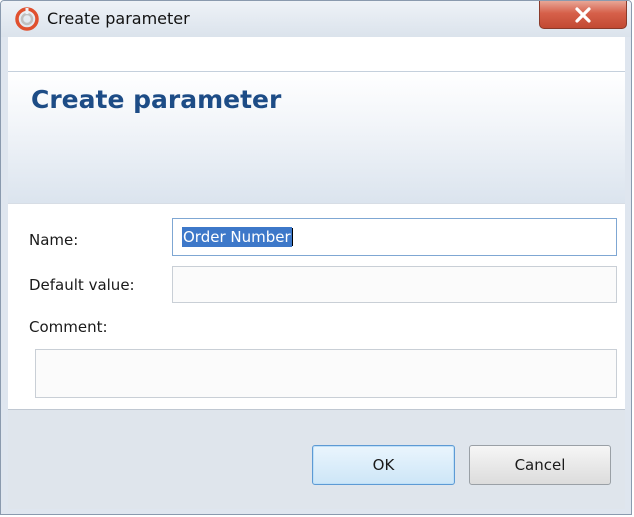 The image size is (634, 517). I want to click on window-title: Create parameter, so click(118, 18).